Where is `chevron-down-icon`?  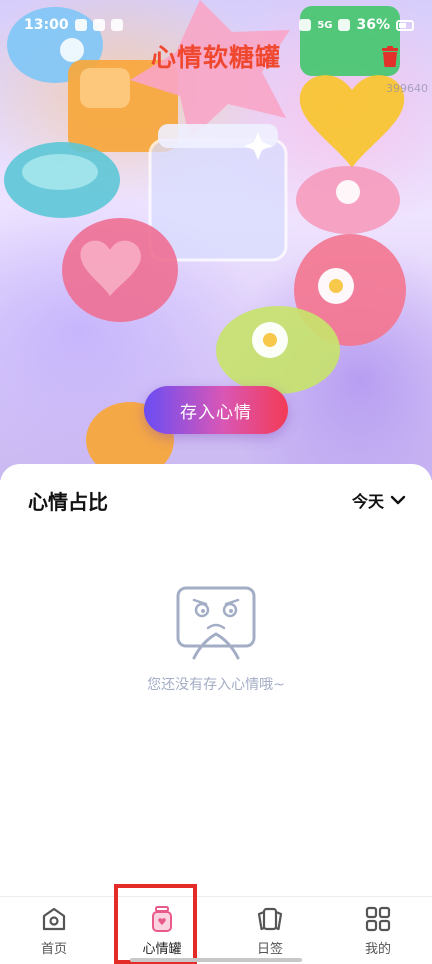 chevron-down-icon is located at coordinates (398, 500).